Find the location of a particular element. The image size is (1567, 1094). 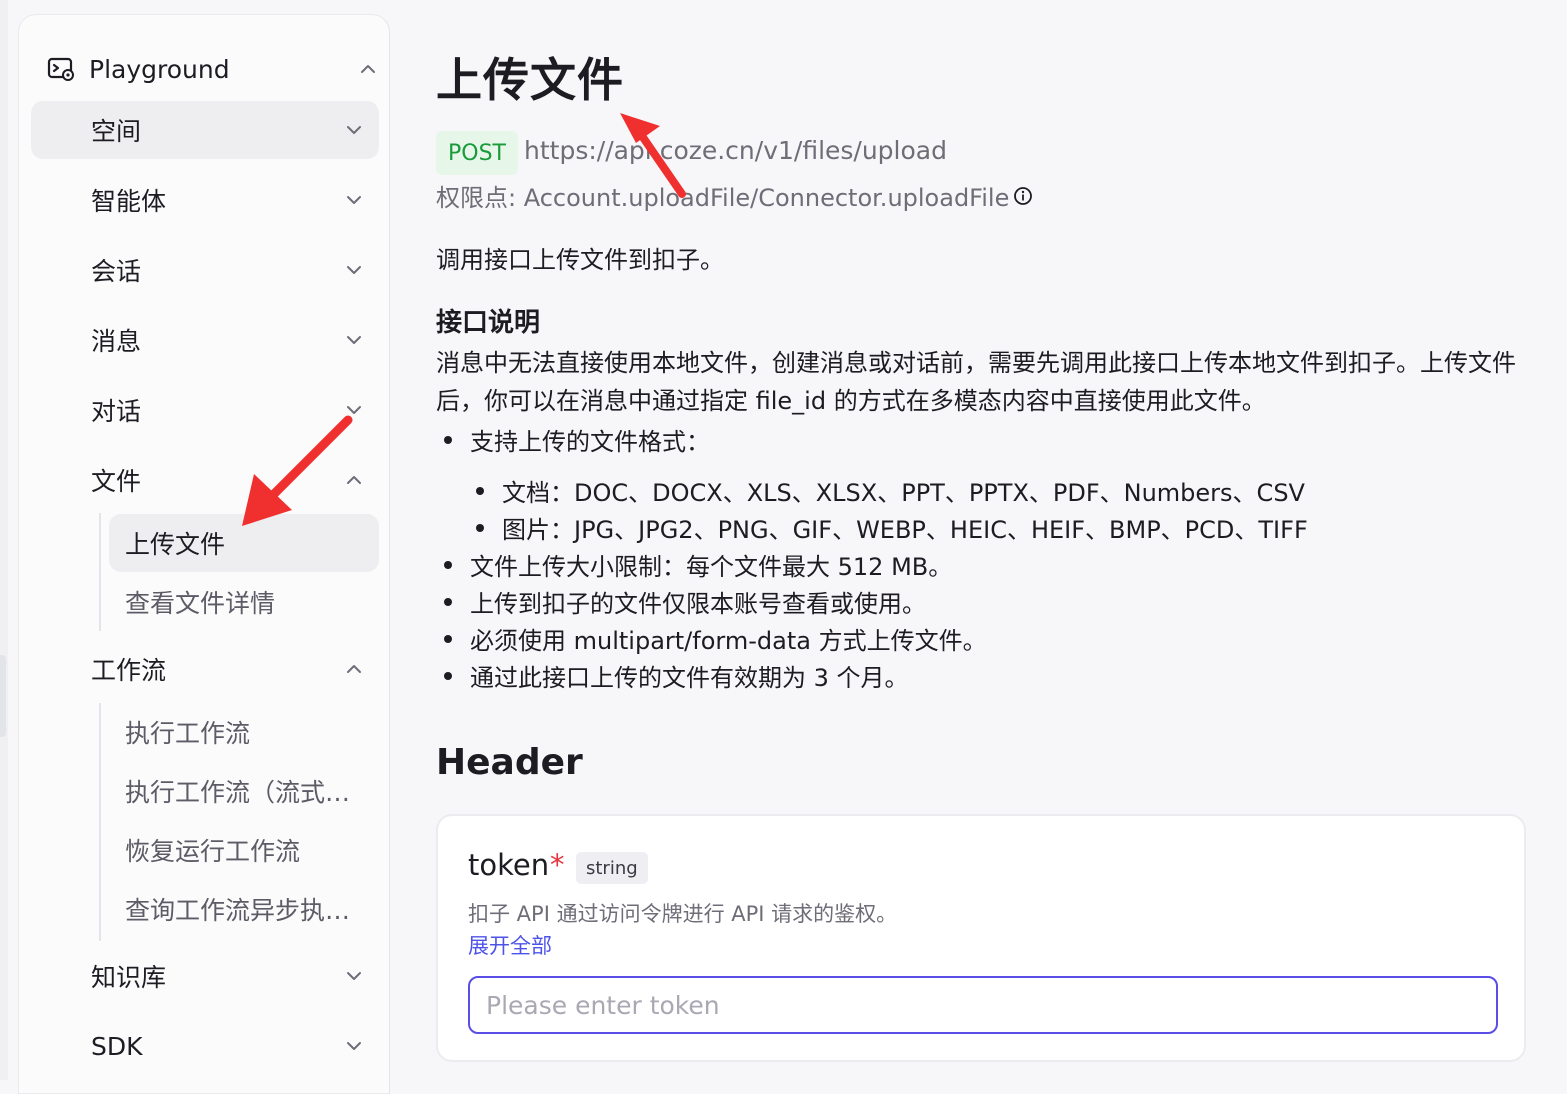

sidebar-subitem-resume-workflow: 恢复运行工作流 is located at coordinates (244, 850).